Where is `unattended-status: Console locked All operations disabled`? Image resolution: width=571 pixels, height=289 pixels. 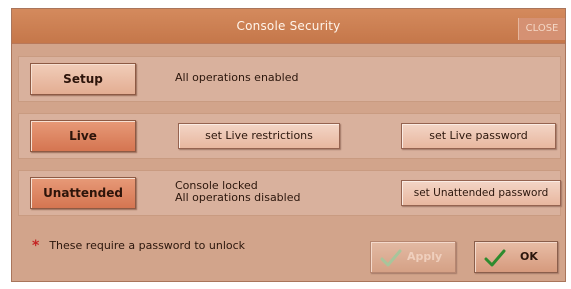 unattended-status: Console locked All operations disabled is located at coordinates (237, 192).